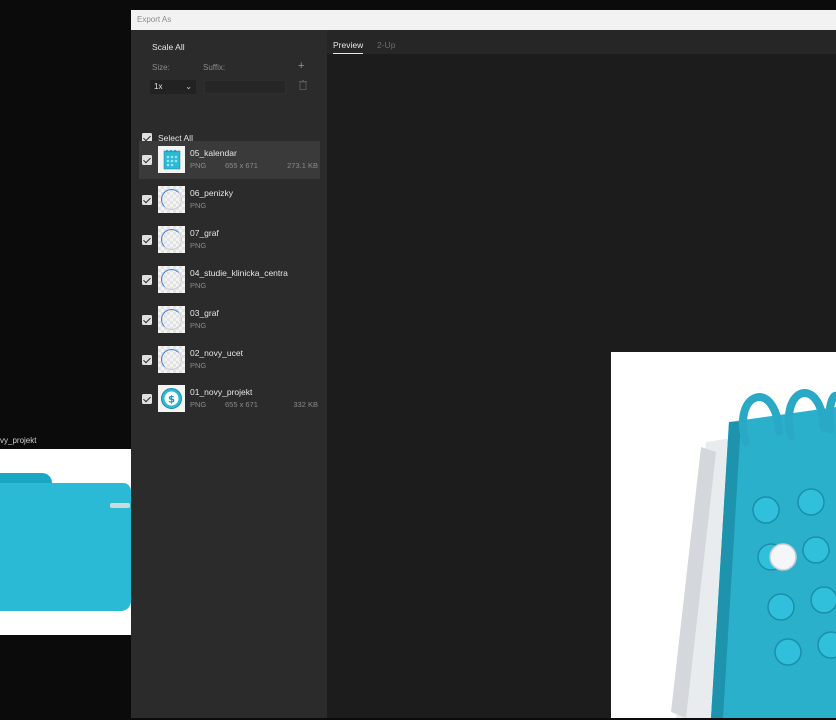 This screenshot has height=720, width=836. I want to click on asset-list-item: $ 01_novy_projekt PNG 655 x 671 332 KB, so click(229, 399).